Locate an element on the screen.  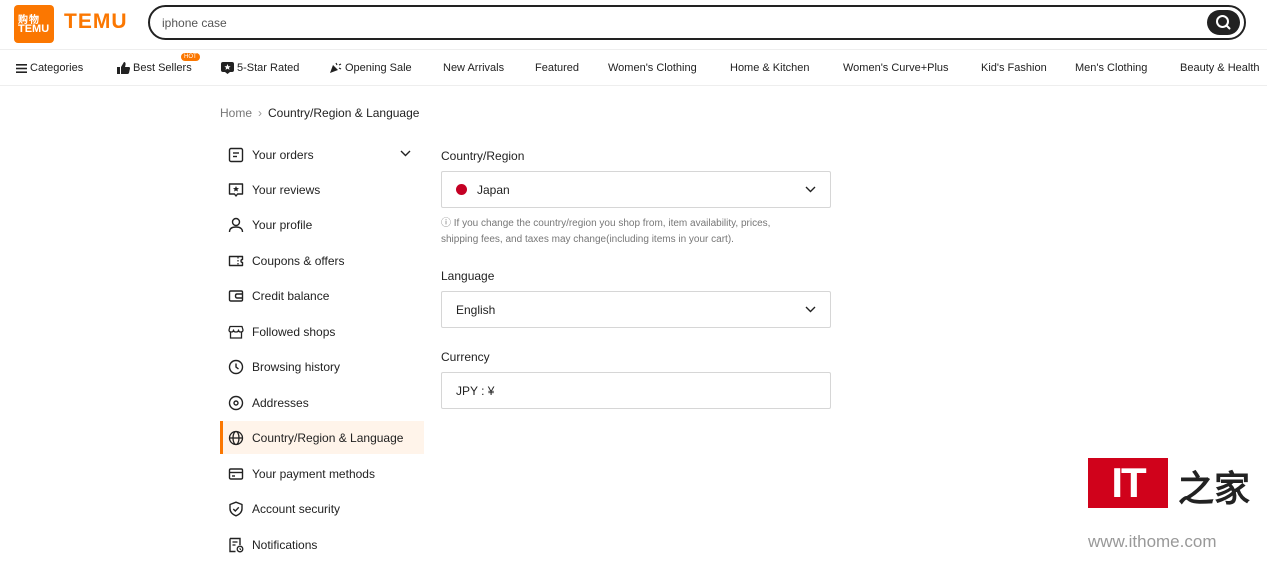
card-icon is located at coordinates (236, 474).